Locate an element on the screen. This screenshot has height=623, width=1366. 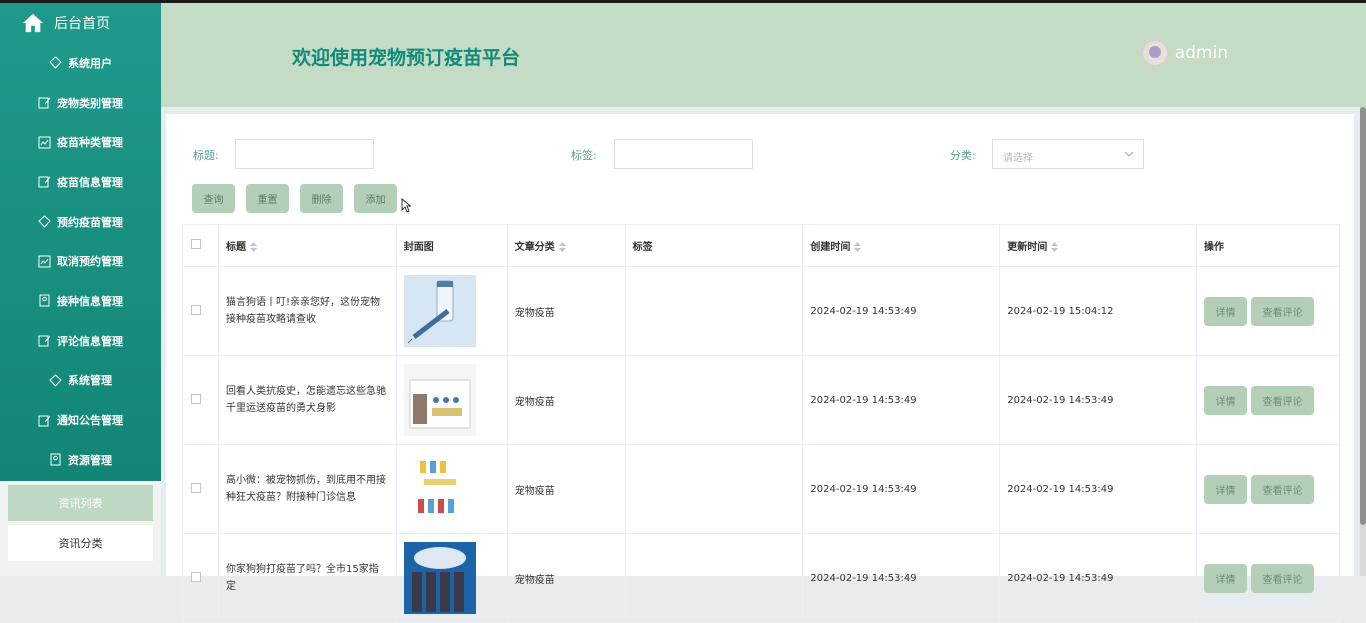
avatar is located at coordinates (1154, 53).